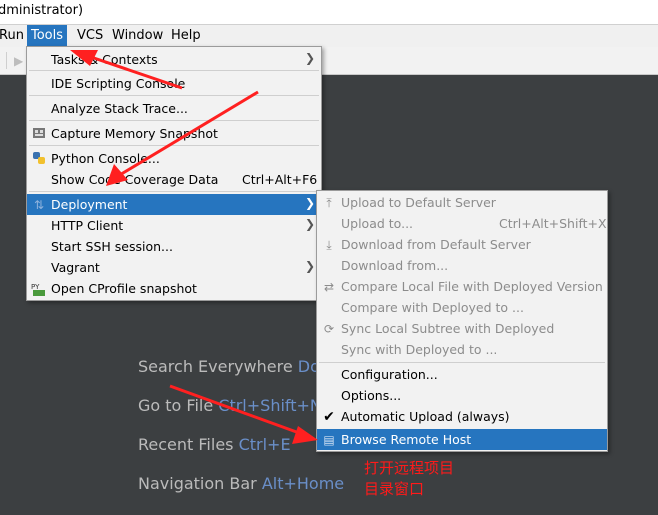  What do you see at coordinates (18, 61) in the screenshot?
I see `run-icon: ▶` at bounding box center [18, 61].